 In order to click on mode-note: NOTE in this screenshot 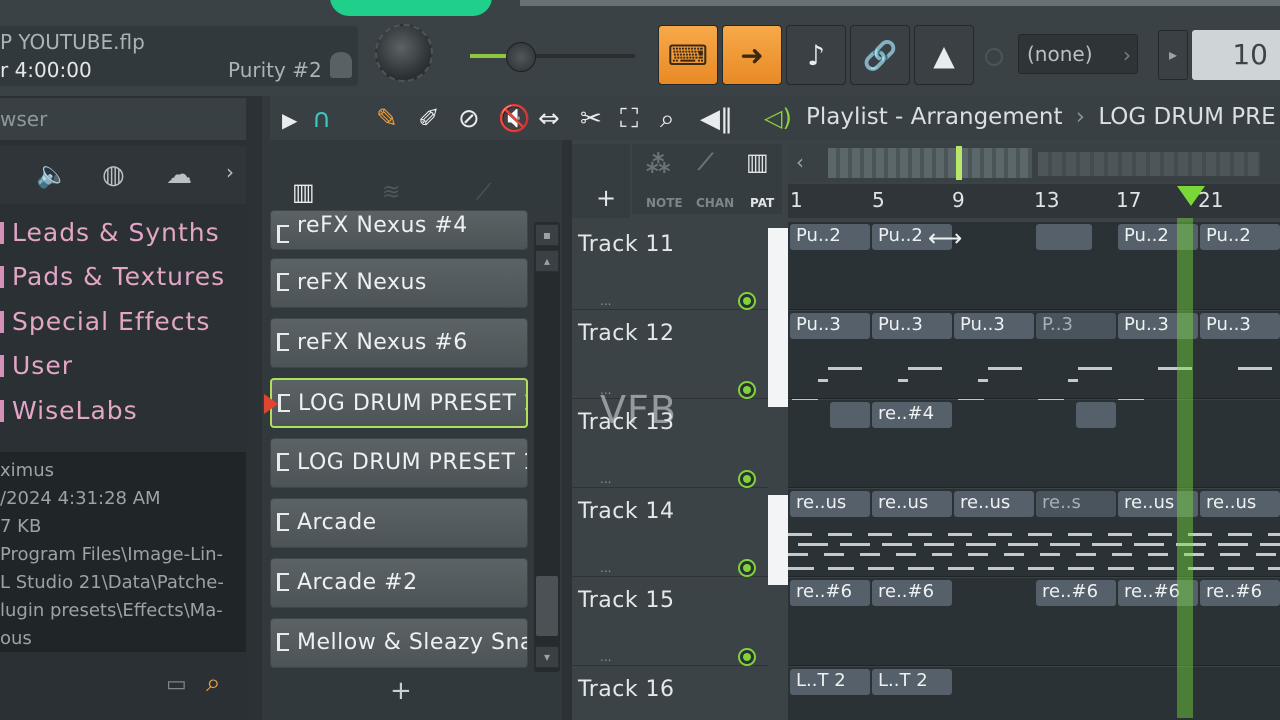, I will do `click(664, 203)`.